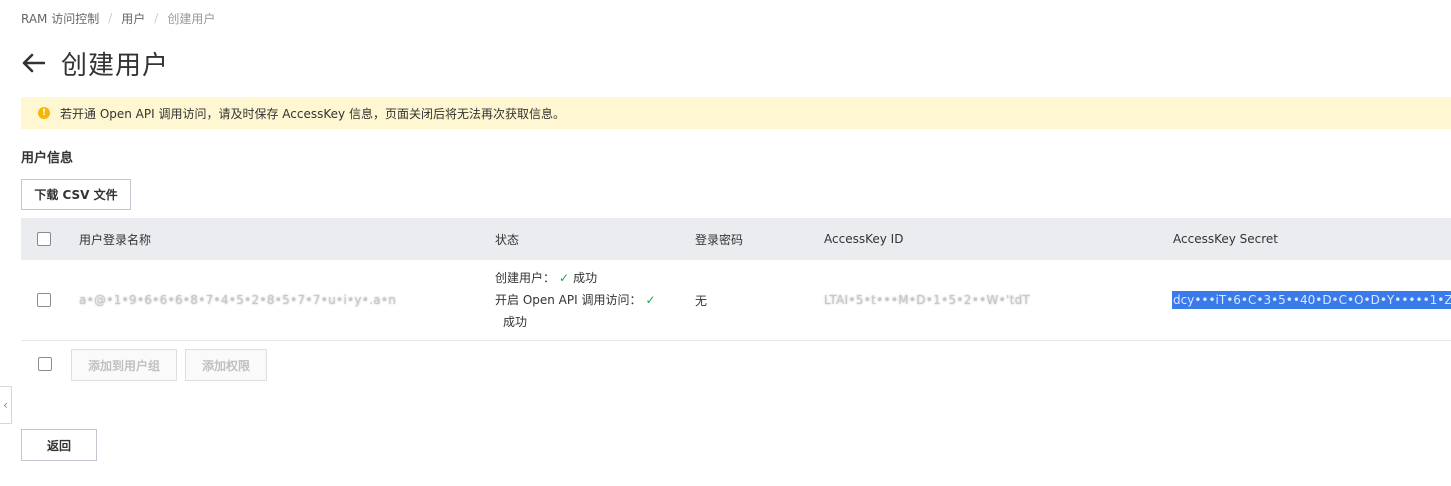 Image resolution: width=1451 pixels, height=486 pixels. I want to click on column-header-password: 登录密码, so click(719, 239).